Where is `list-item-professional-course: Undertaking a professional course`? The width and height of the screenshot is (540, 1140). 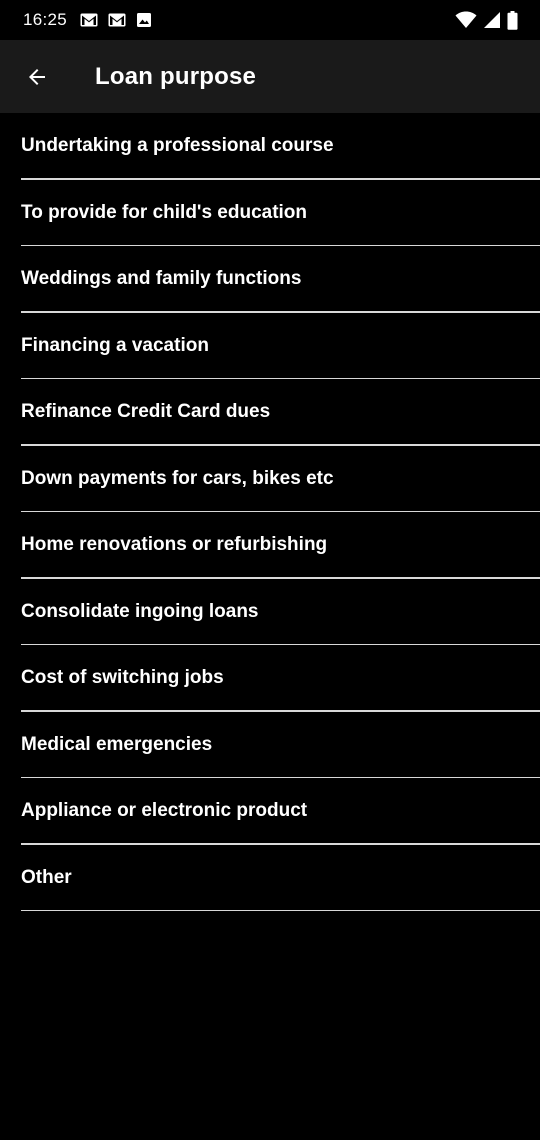 list-item-professional-course: Undertaking a professional course is located at coordinates (270, 146).